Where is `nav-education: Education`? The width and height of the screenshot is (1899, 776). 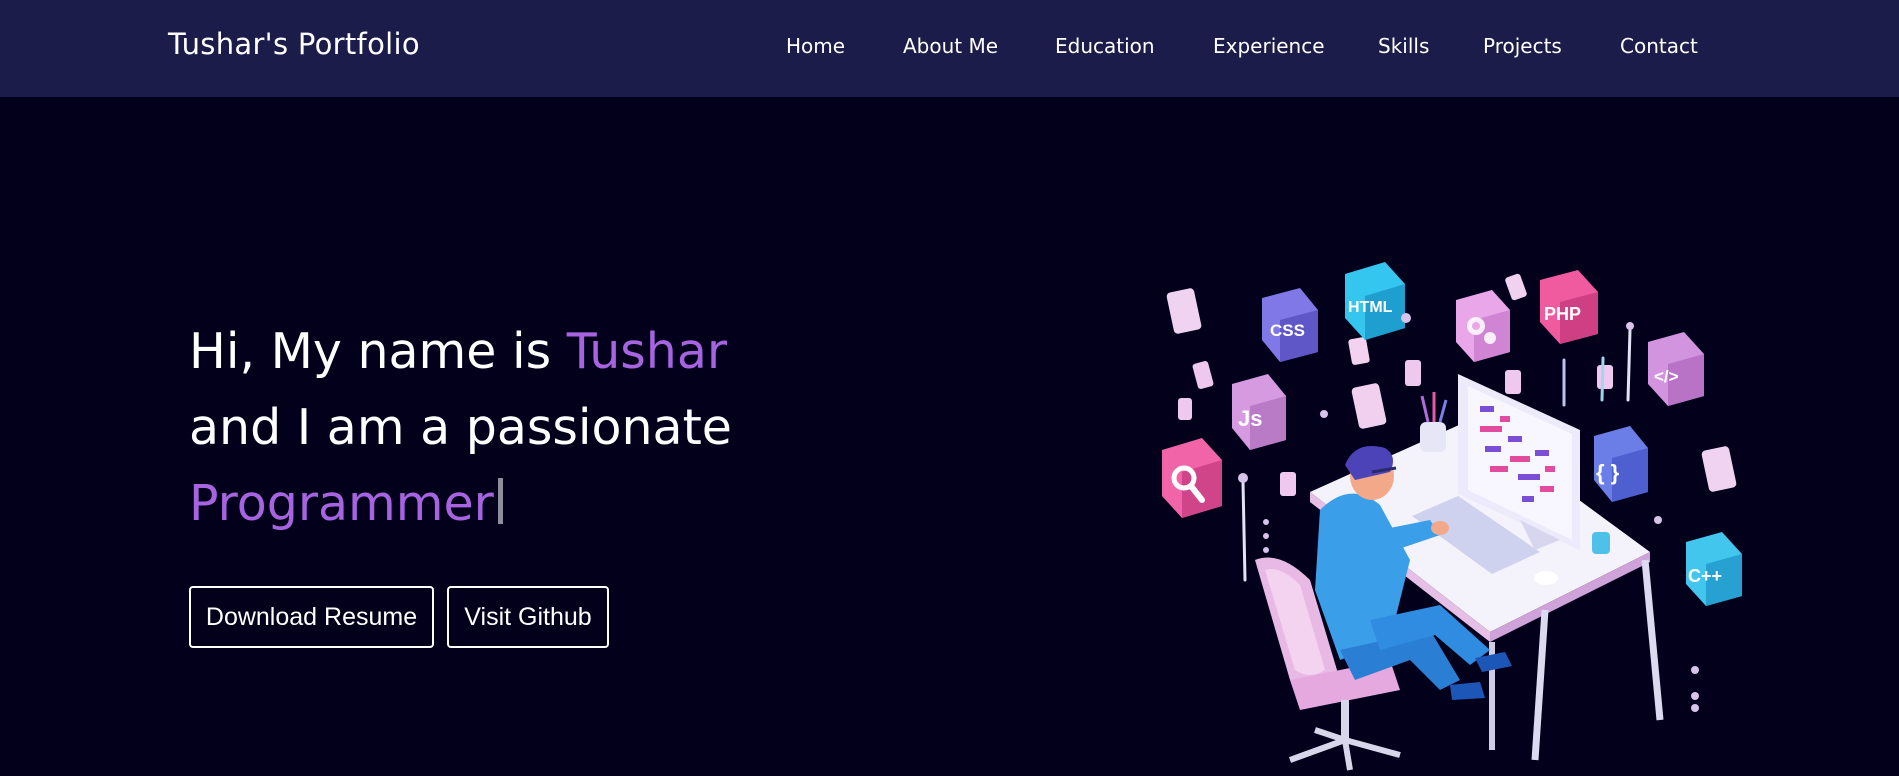 nav-education: Education is located at coordinates (1105, 46).